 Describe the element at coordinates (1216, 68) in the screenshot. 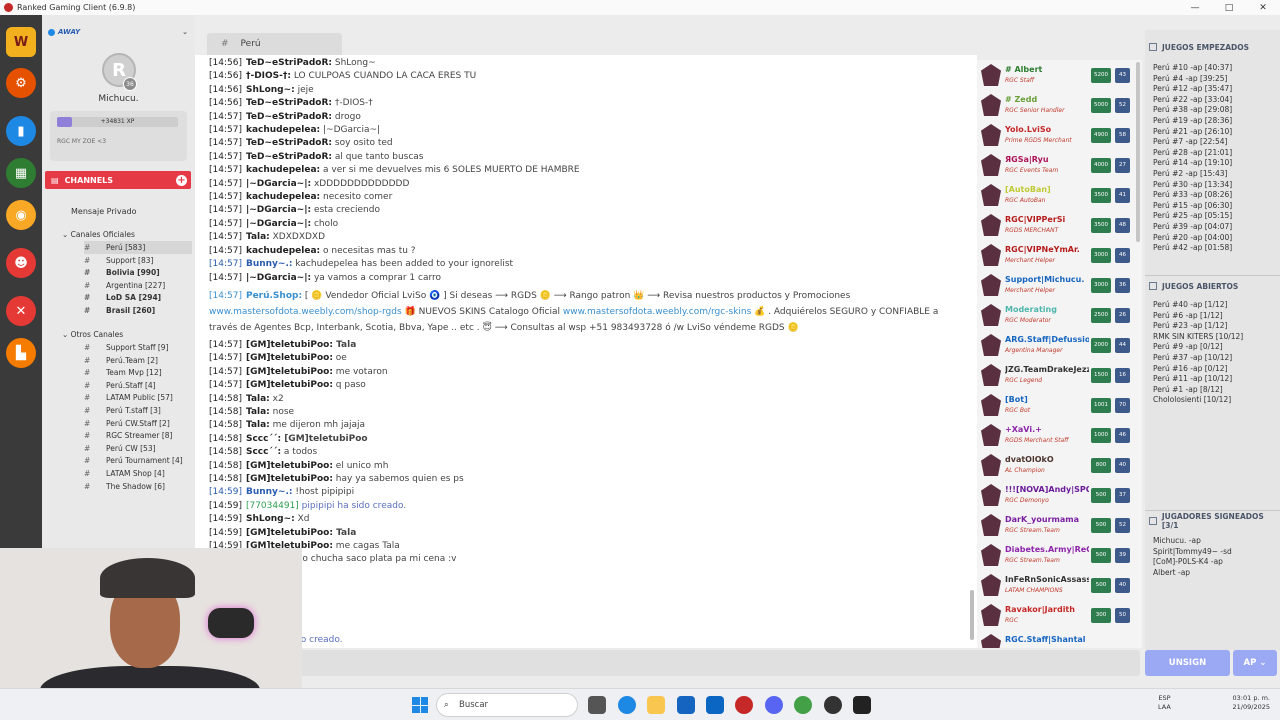

I see `started-game-item: Perú #10 -ap [40:37]` at that location.